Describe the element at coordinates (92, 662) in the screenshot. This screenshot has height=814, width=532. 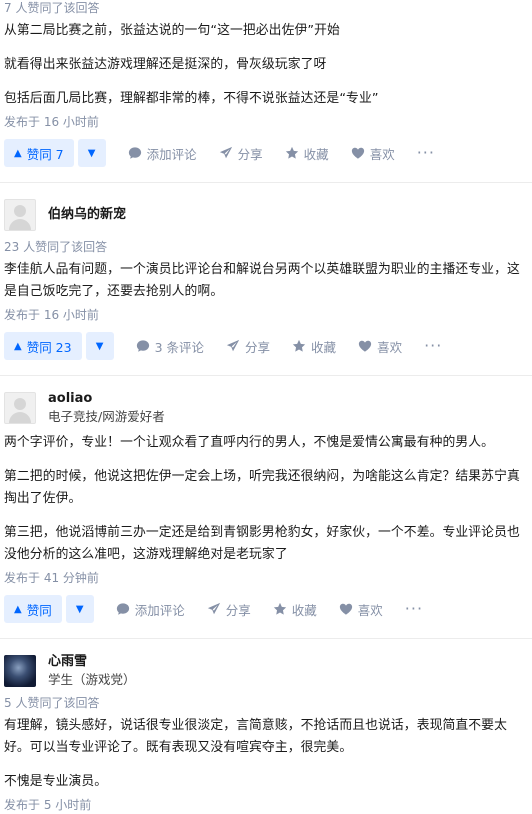
I see `author-name: 心雨雪` at that location.